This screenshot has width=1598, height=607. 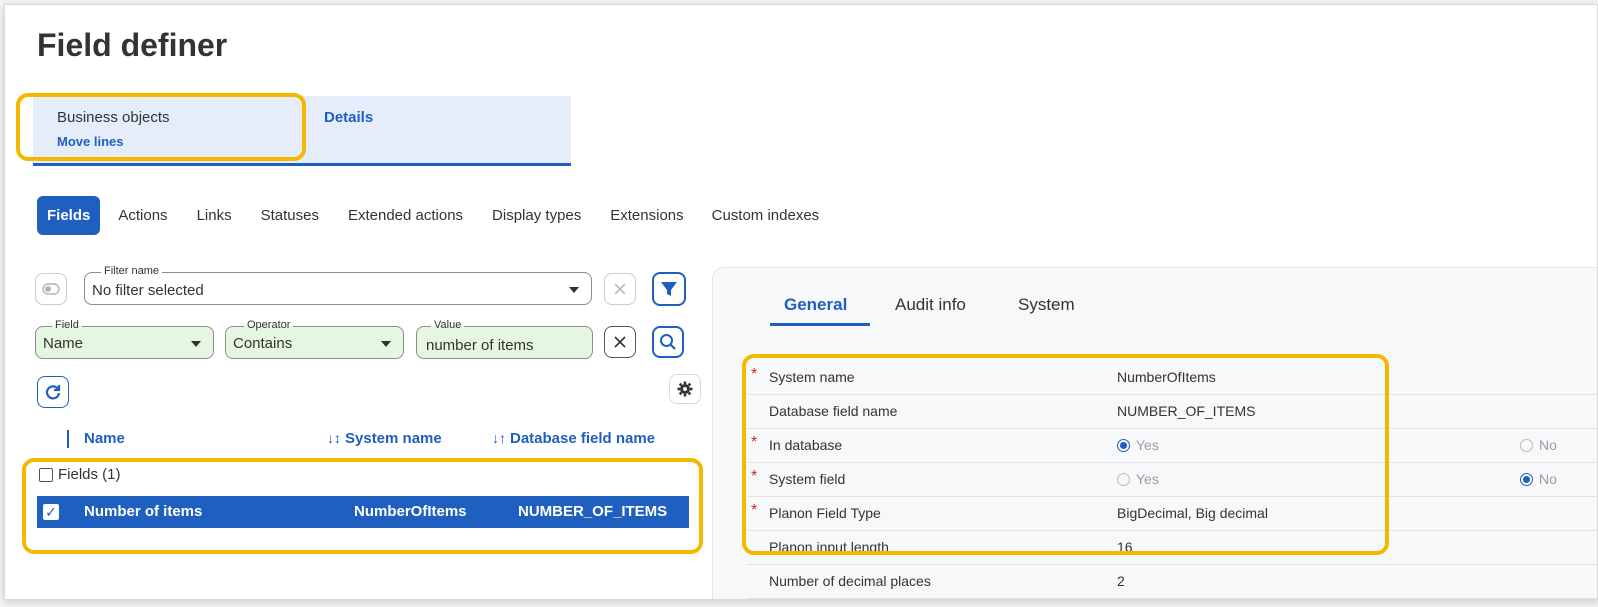 I want to click on field-value: Name, so click(x=63, y=343).